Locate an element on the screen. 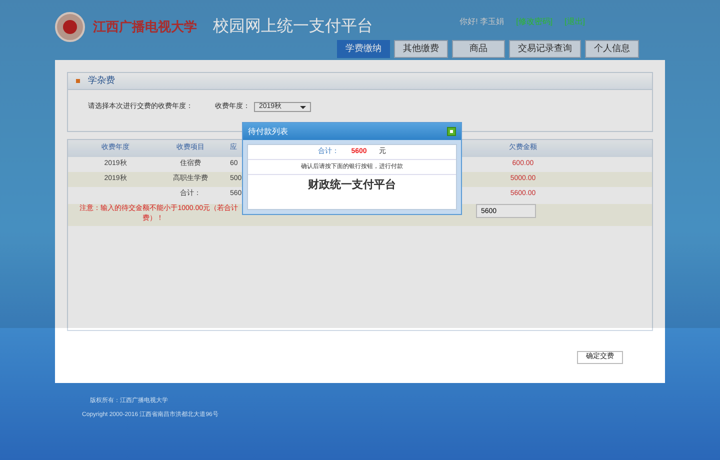 The width and height of the screenshot is (720, 460). close-button is located at coordinates (451, 131).